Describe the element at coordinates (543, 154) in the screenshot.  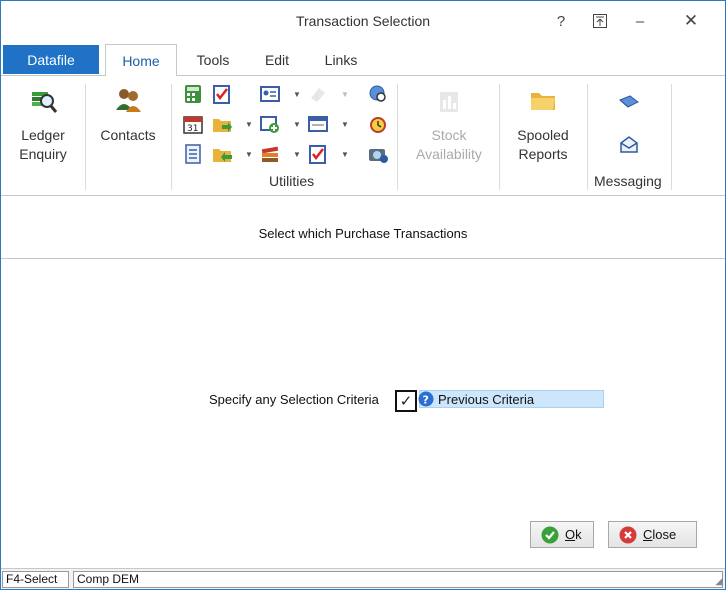
I see `spooled-label-line2: Reports` at that location.